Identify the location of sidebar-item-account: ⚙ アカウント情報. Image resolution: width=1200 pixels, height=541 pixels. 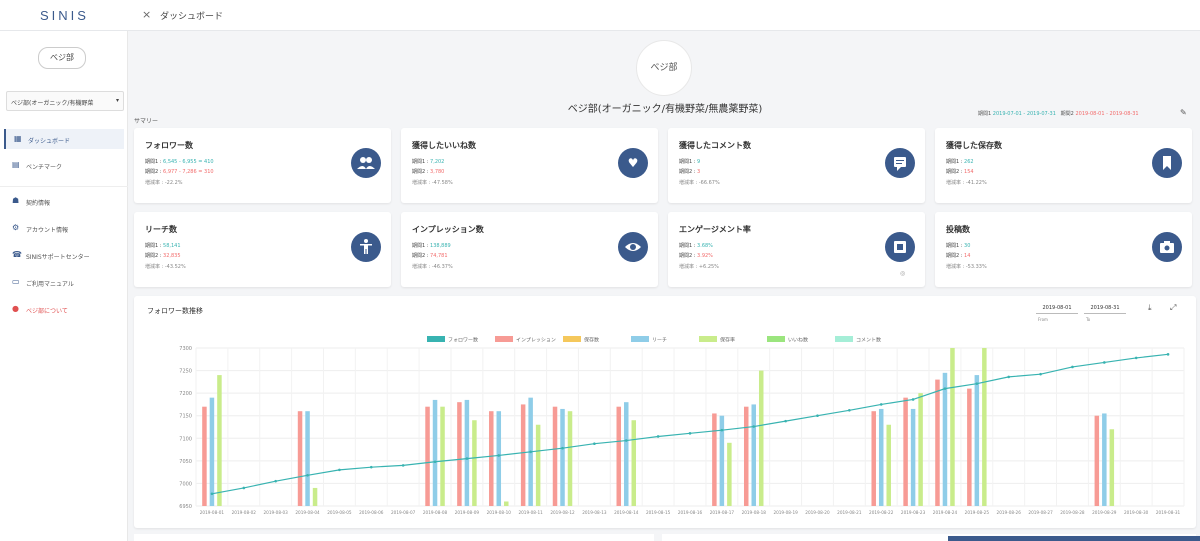
(64, 228).